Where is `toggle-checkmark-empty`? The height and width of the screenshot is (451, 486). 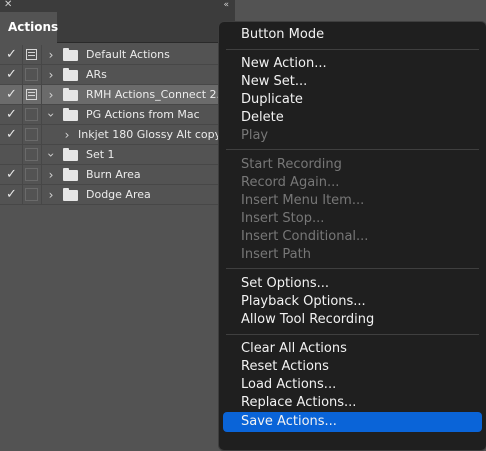
toggle-checkmark-empty is located at coordinates (13, 154).